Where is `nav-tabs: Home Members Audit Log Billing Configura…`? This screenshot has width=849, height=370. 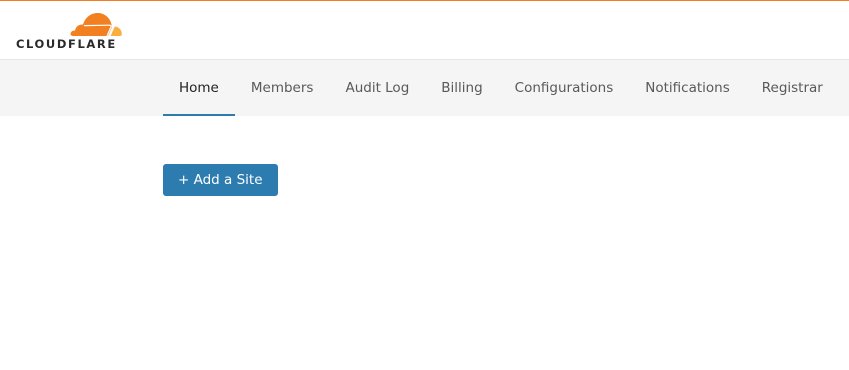 nav-tabs: Home Members Audit Log Billing Configura… is located at coordinates (501, 88).